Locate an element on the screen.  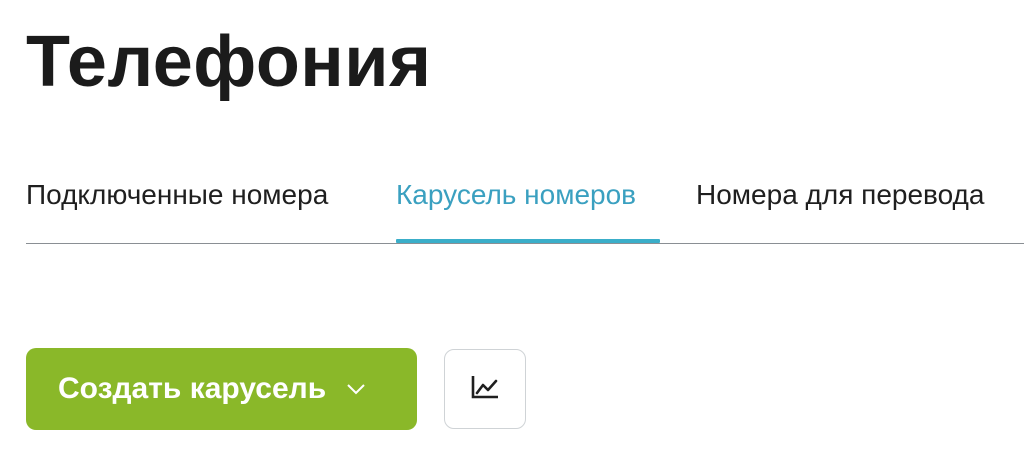
chevron-down-icon is located at coordinates (356, 389).